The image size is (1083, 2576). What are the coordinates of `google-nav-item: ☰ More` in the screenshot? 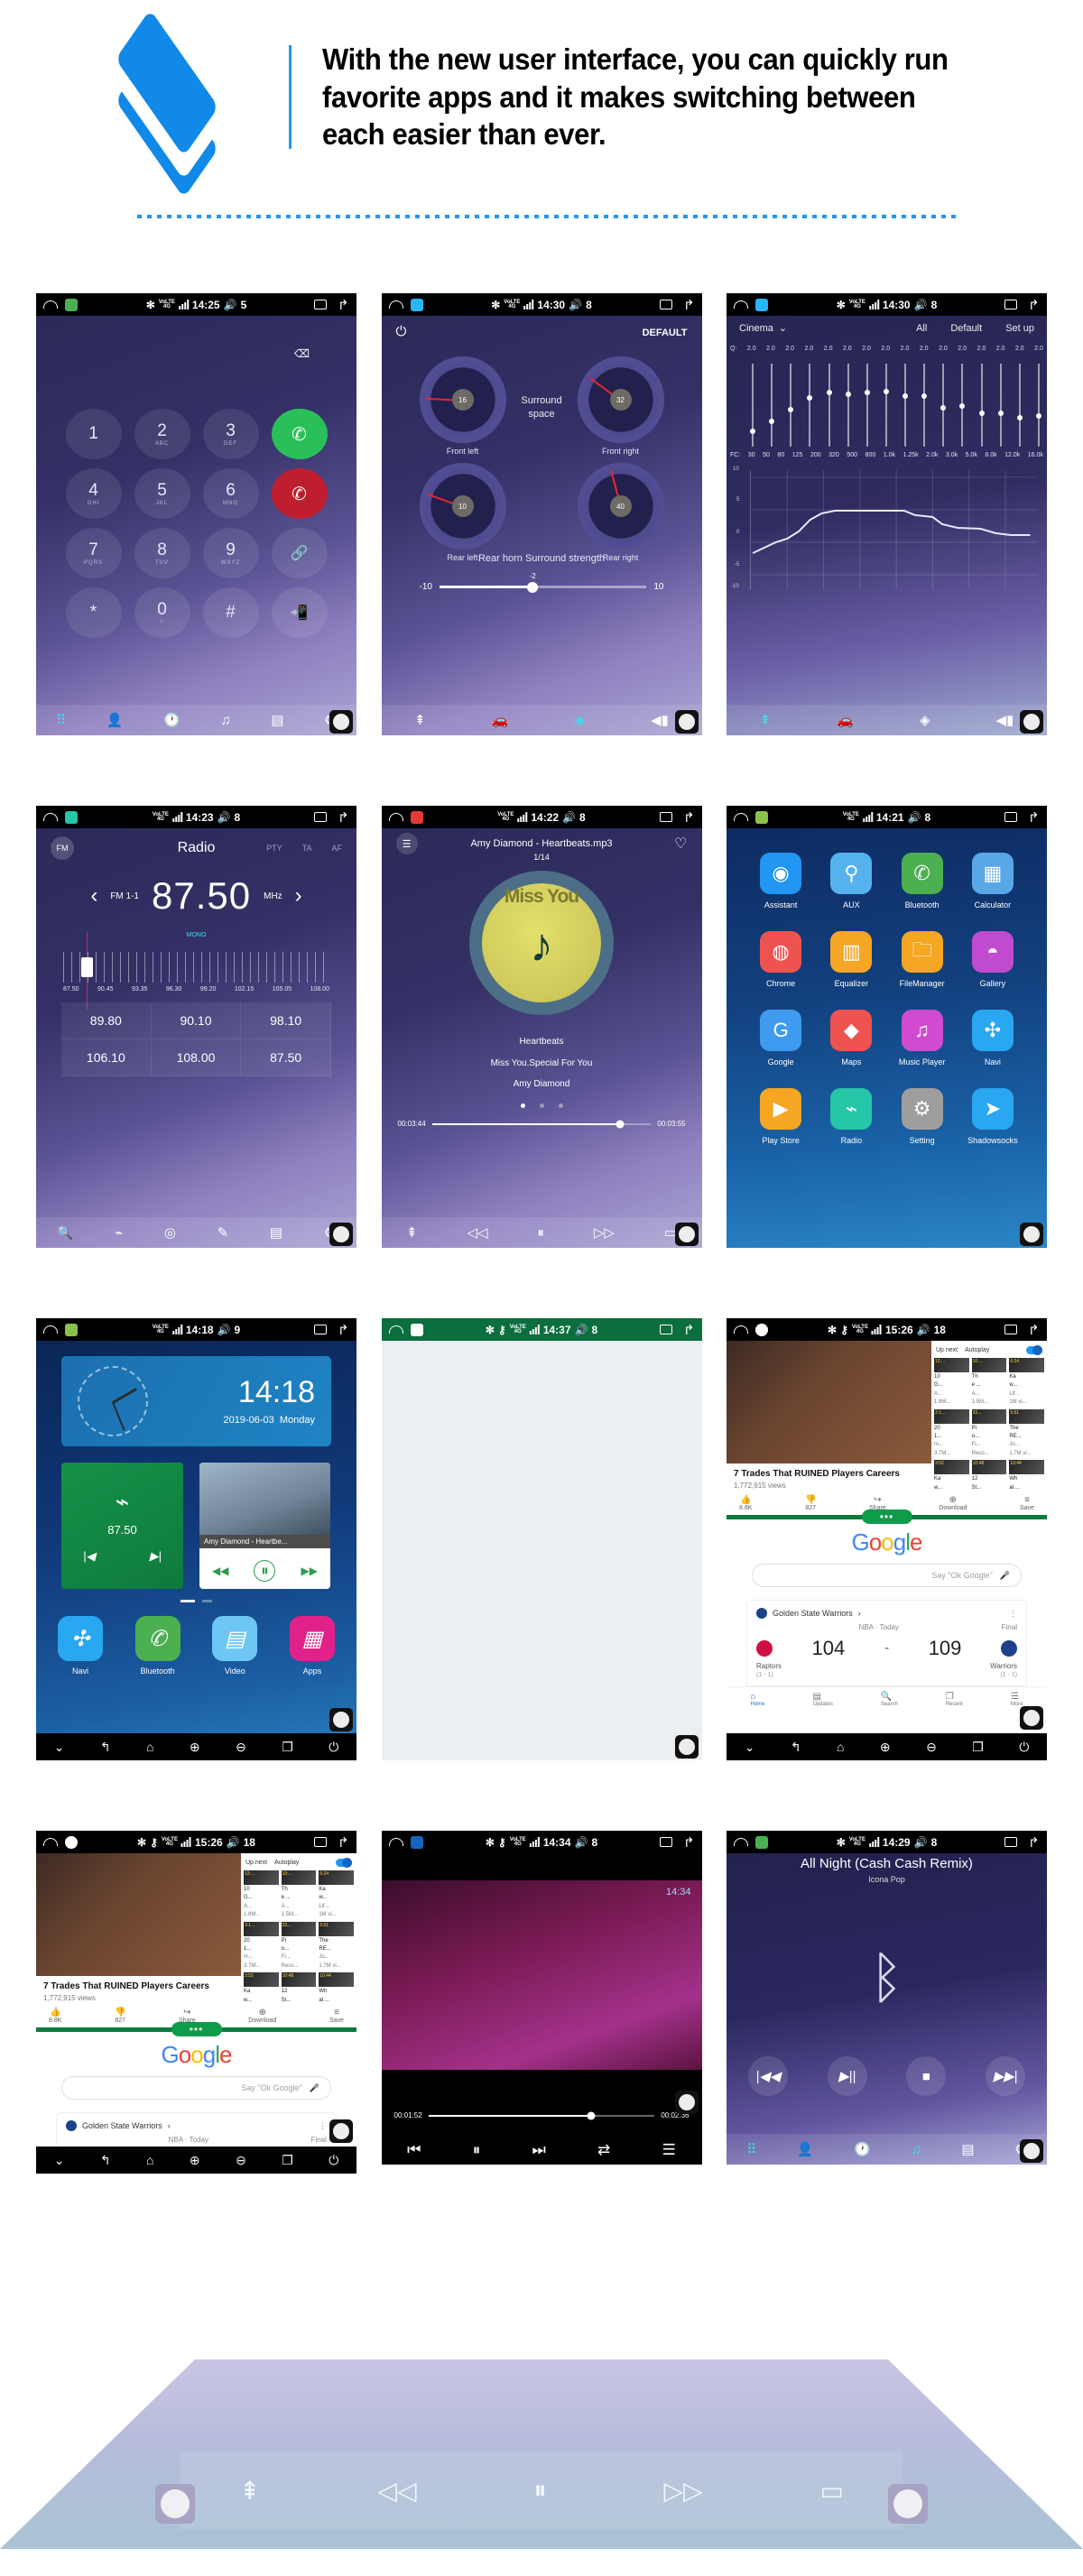 It's located at (1017, 1699).